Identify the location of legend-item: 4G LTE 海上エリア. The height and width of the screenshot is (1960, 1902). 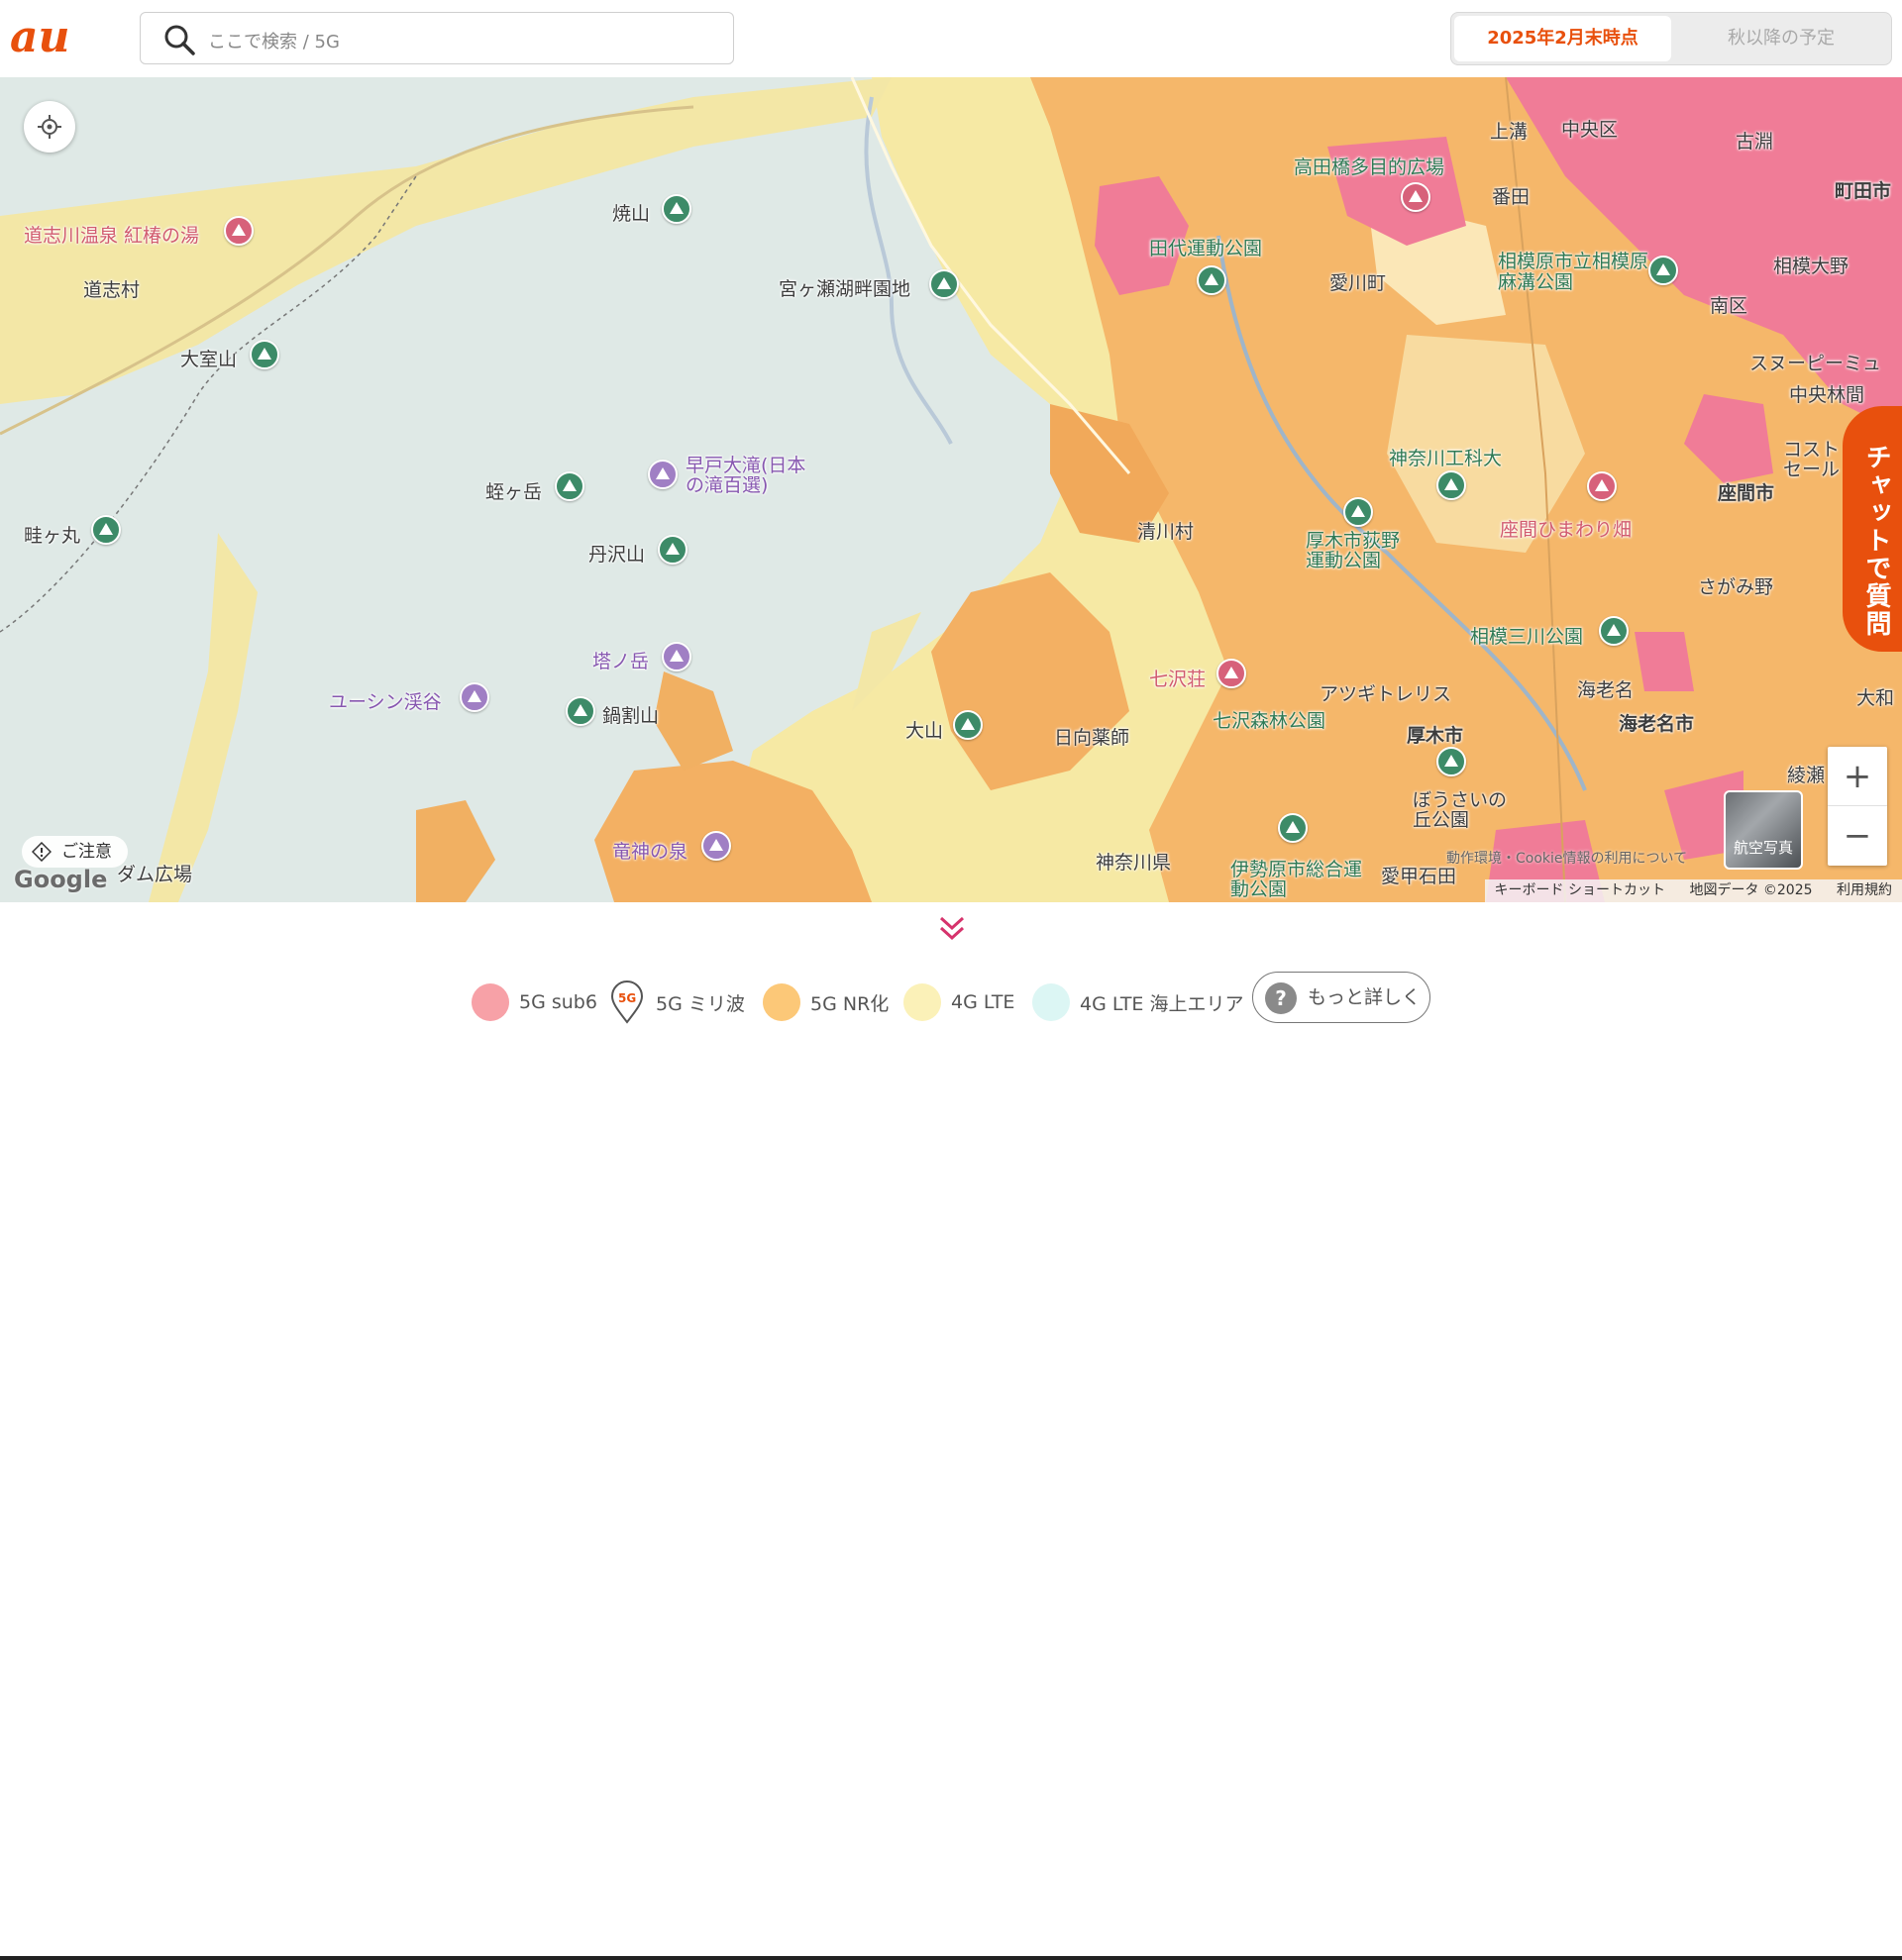
(1137, 1003).